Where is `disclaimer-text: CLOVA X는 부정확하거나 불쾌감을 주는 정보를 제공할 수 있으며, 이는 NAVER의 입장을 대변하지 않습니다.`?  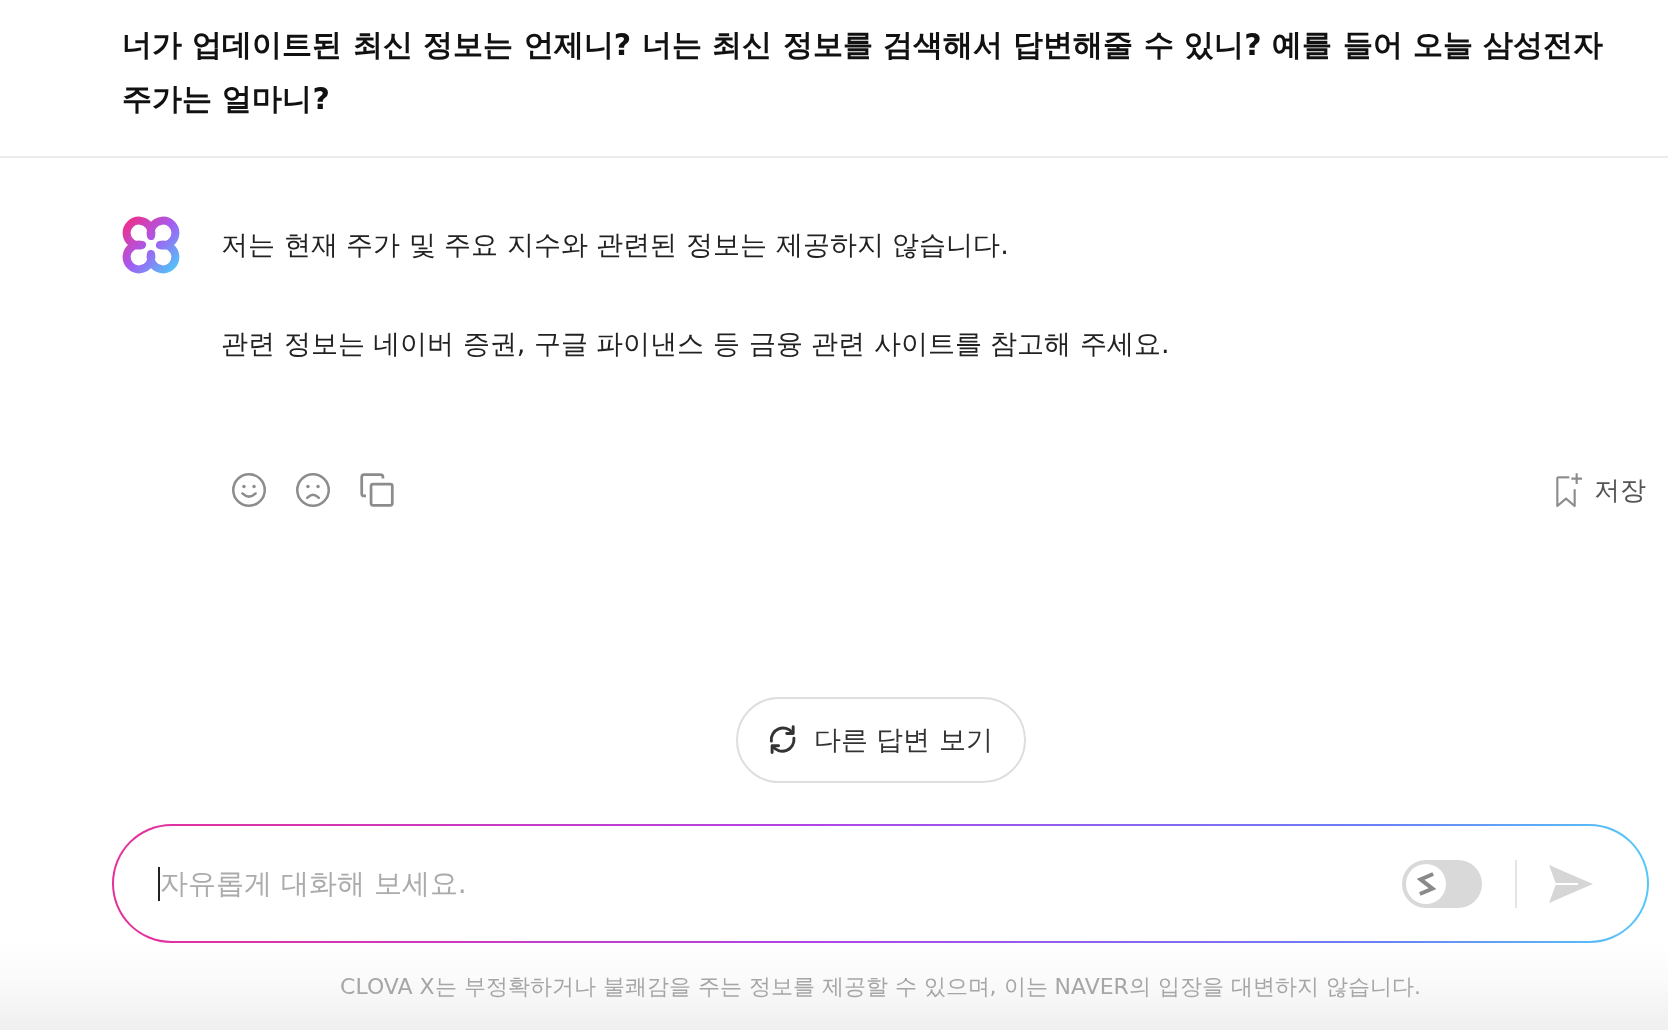
disclaimer-text: CLOVA X는 부정확하거나 불쾌감을 주는 정보를 제공할 수 있으며, 이는 NAVER의 입장을 대변하지 않습니다. is located at coordinates (880, 986).